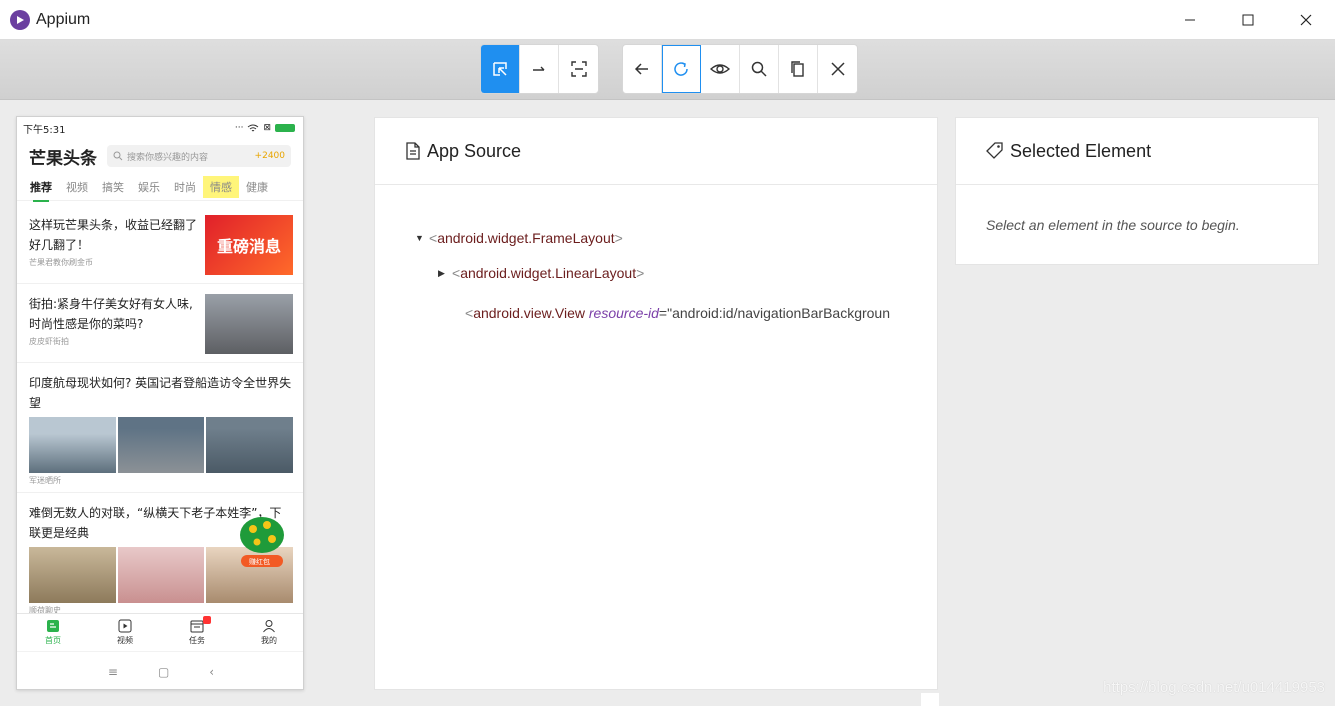 The image size is (1335, 706). What do you see at coordinates (53, 640) in the screenshot?
I see `nav-label: 首页` at bounding box center [53, 640].